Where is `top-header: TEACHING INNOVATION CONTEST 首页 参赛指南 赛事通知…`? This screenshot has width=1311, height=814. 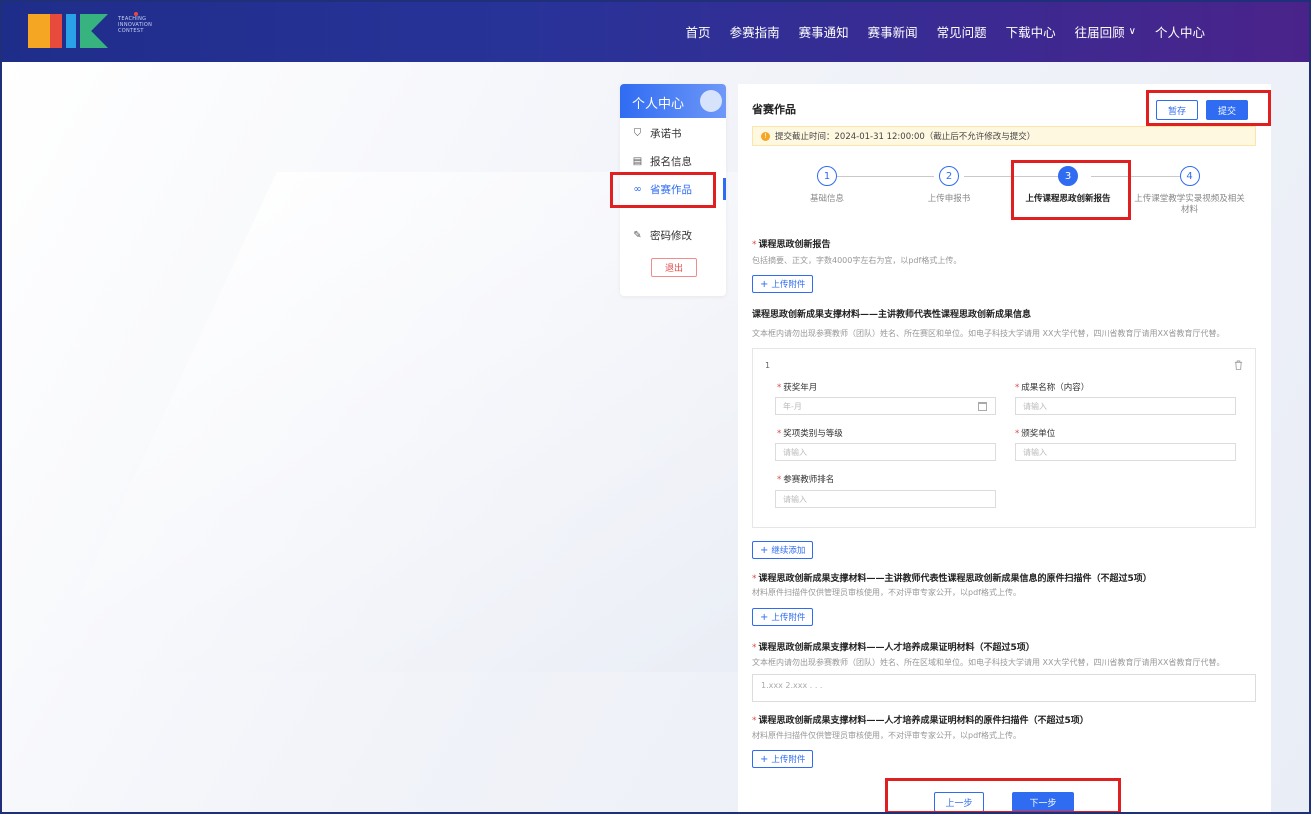 top-header: TEACHING INNOVATION CONTEST 首页 参赛指南 赛事通知… is located at coordinates (655, 31).